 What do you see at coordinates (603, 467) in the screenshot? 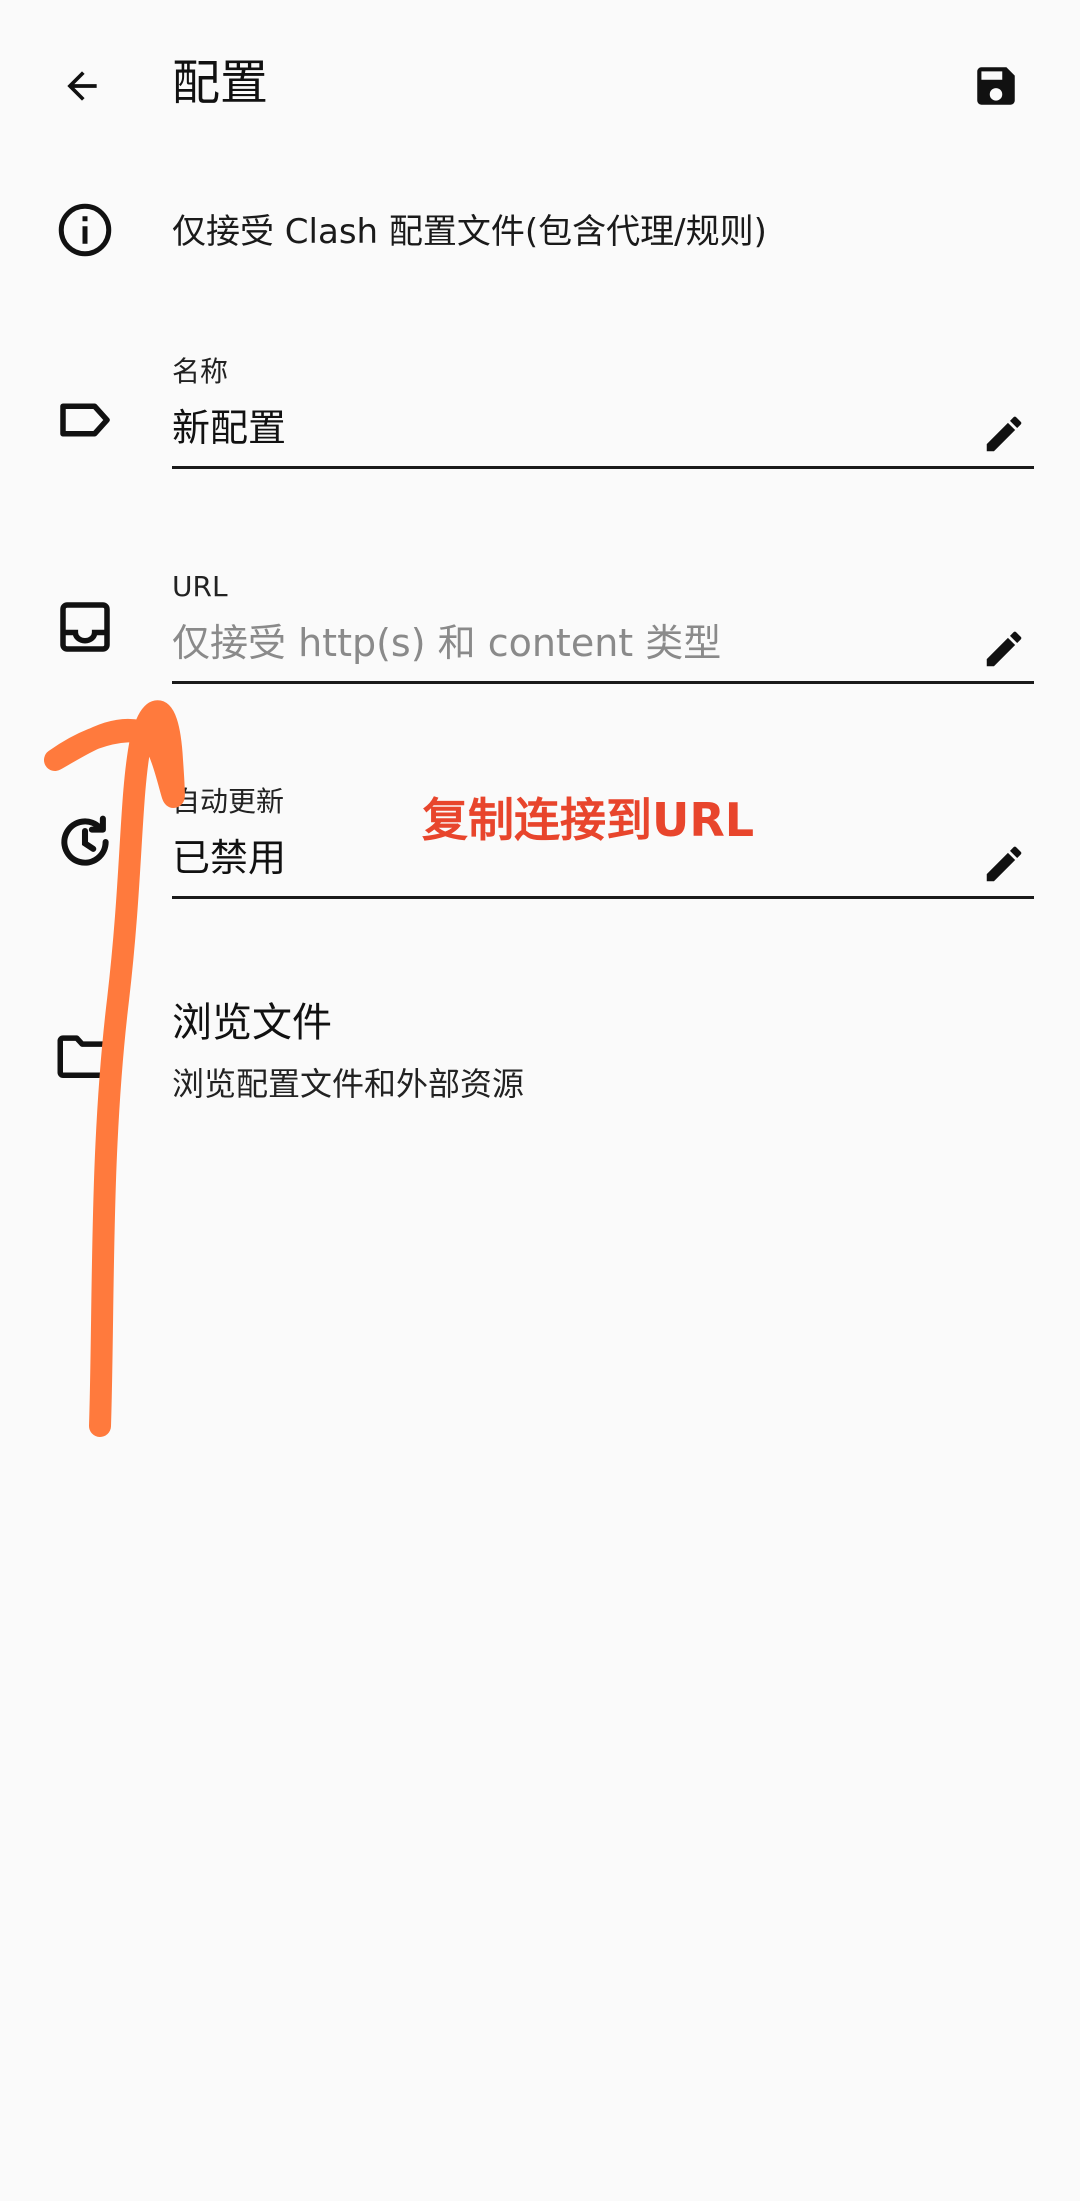
I see `name-underline` at bounding box center [603, 467].